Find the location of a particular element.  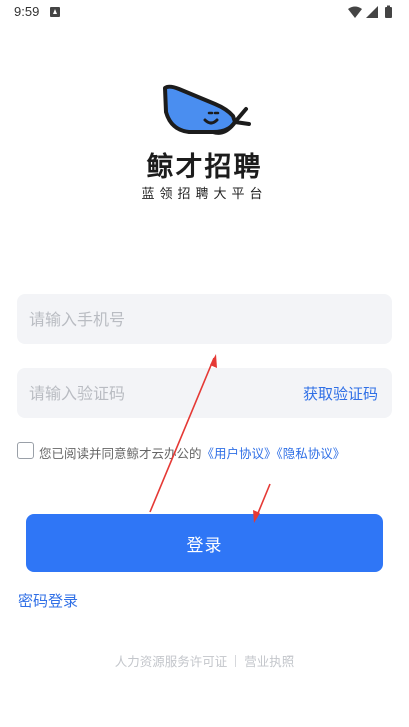

phone-input is located at coordinates (154, 319).